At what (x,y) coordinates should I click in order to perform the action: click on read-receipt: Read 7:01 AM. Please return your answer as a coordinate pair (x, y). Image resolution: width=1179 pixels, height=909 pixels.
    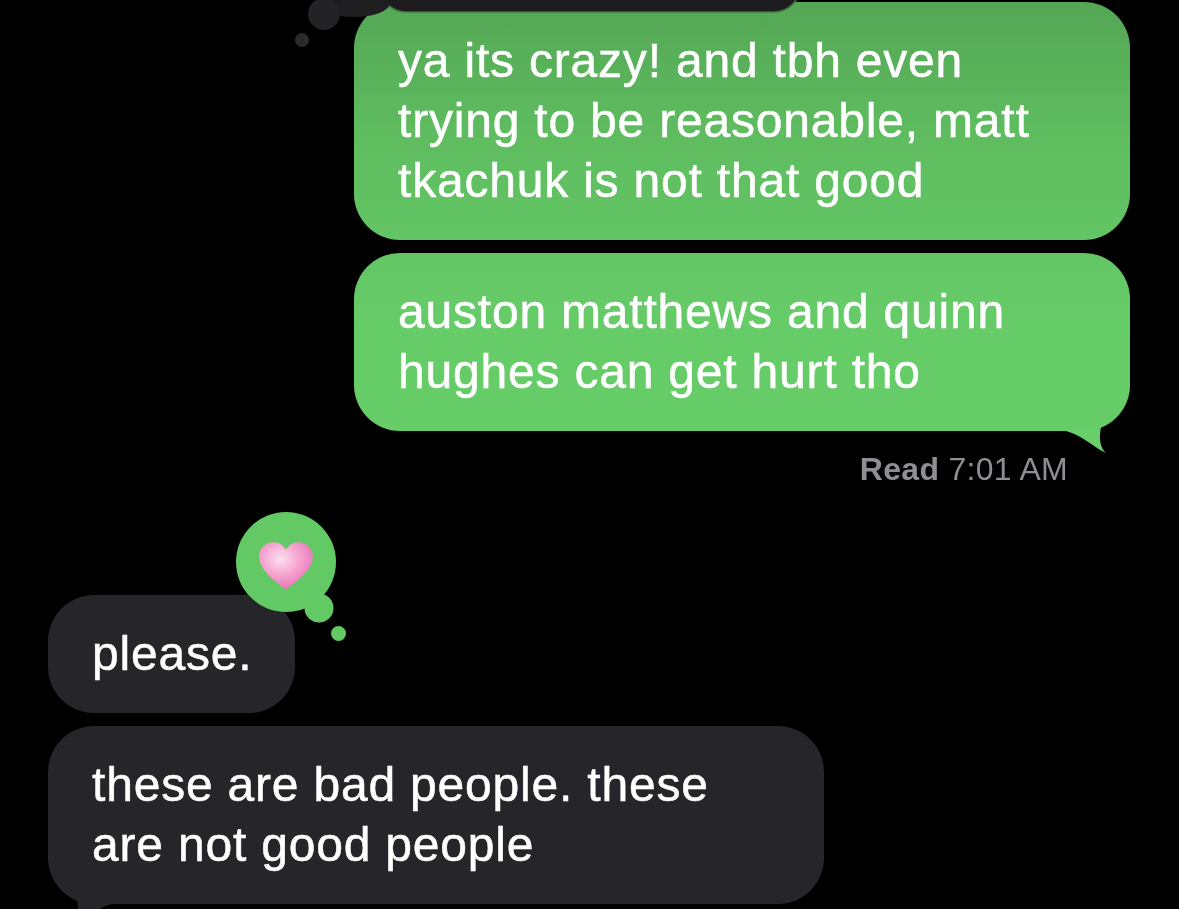
    Looking at the image, I should click on (963, 469).